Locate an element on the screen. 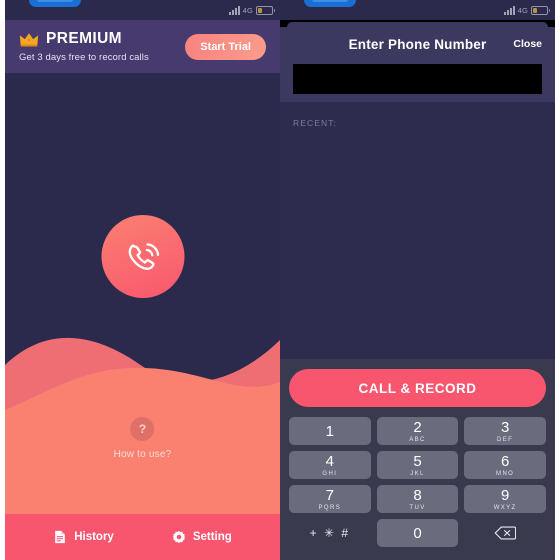 The image size is (560, 560). question-mark-icon: ? is located at coordinates (142, 429).